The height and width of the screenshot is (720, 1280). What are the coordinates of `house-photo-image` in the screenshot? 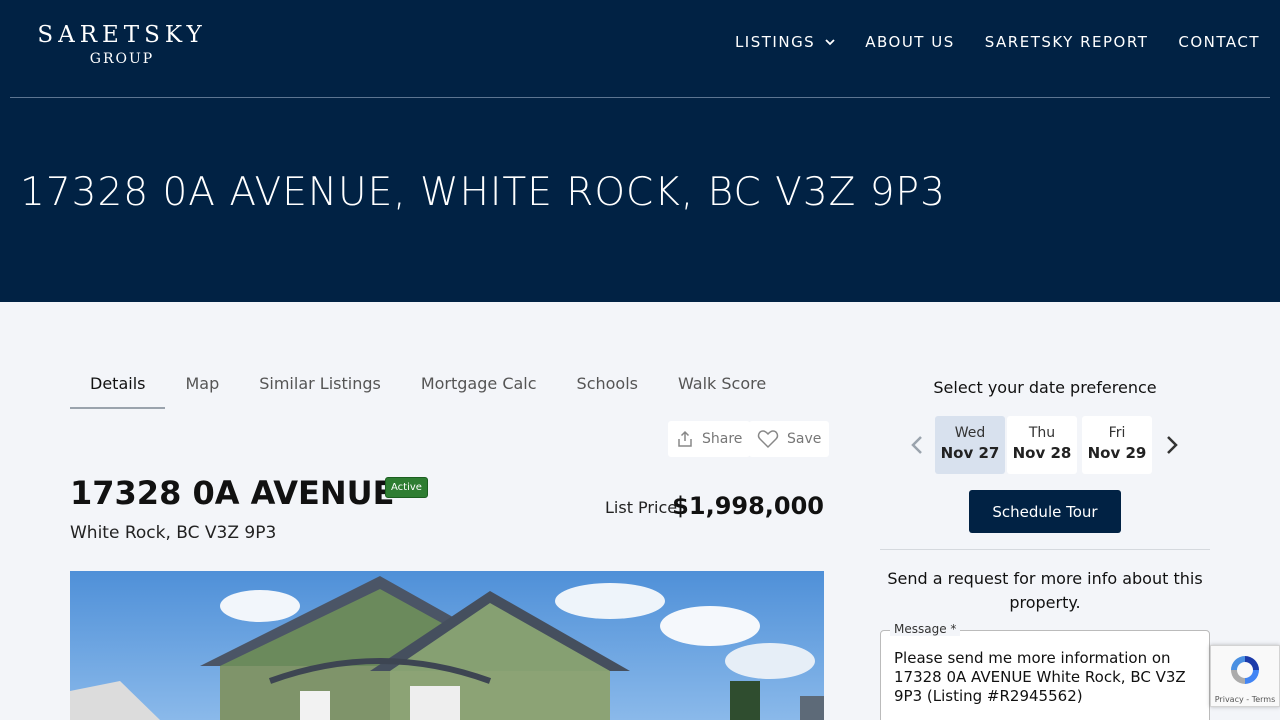 It's located at (447, 645).